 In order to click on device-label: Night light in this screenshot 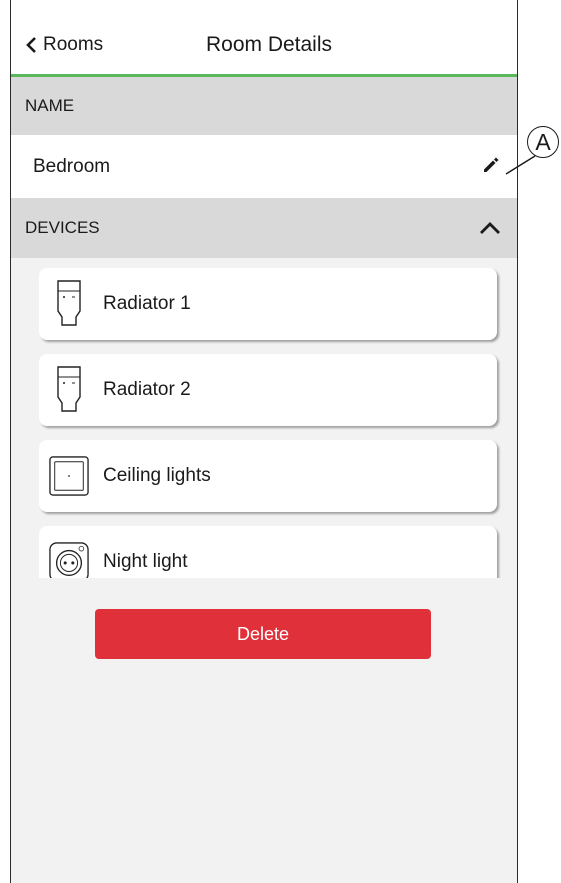, I will do `click(145, 561)`.